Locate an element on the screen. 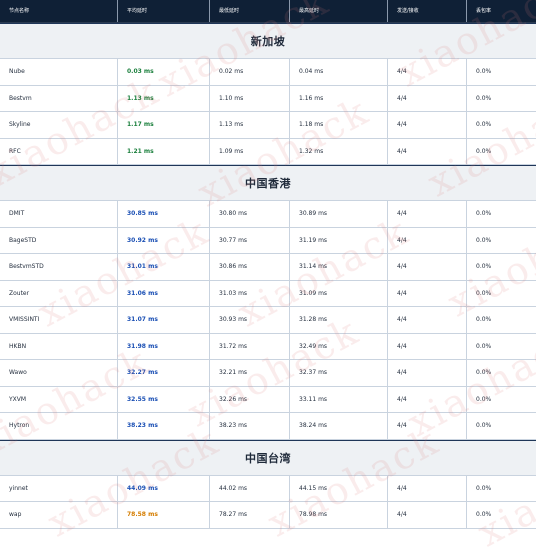 The height and width of the screenshot is (555, 536). max-latency-cell: 0.04 ms is located at coordinates (339, 72).